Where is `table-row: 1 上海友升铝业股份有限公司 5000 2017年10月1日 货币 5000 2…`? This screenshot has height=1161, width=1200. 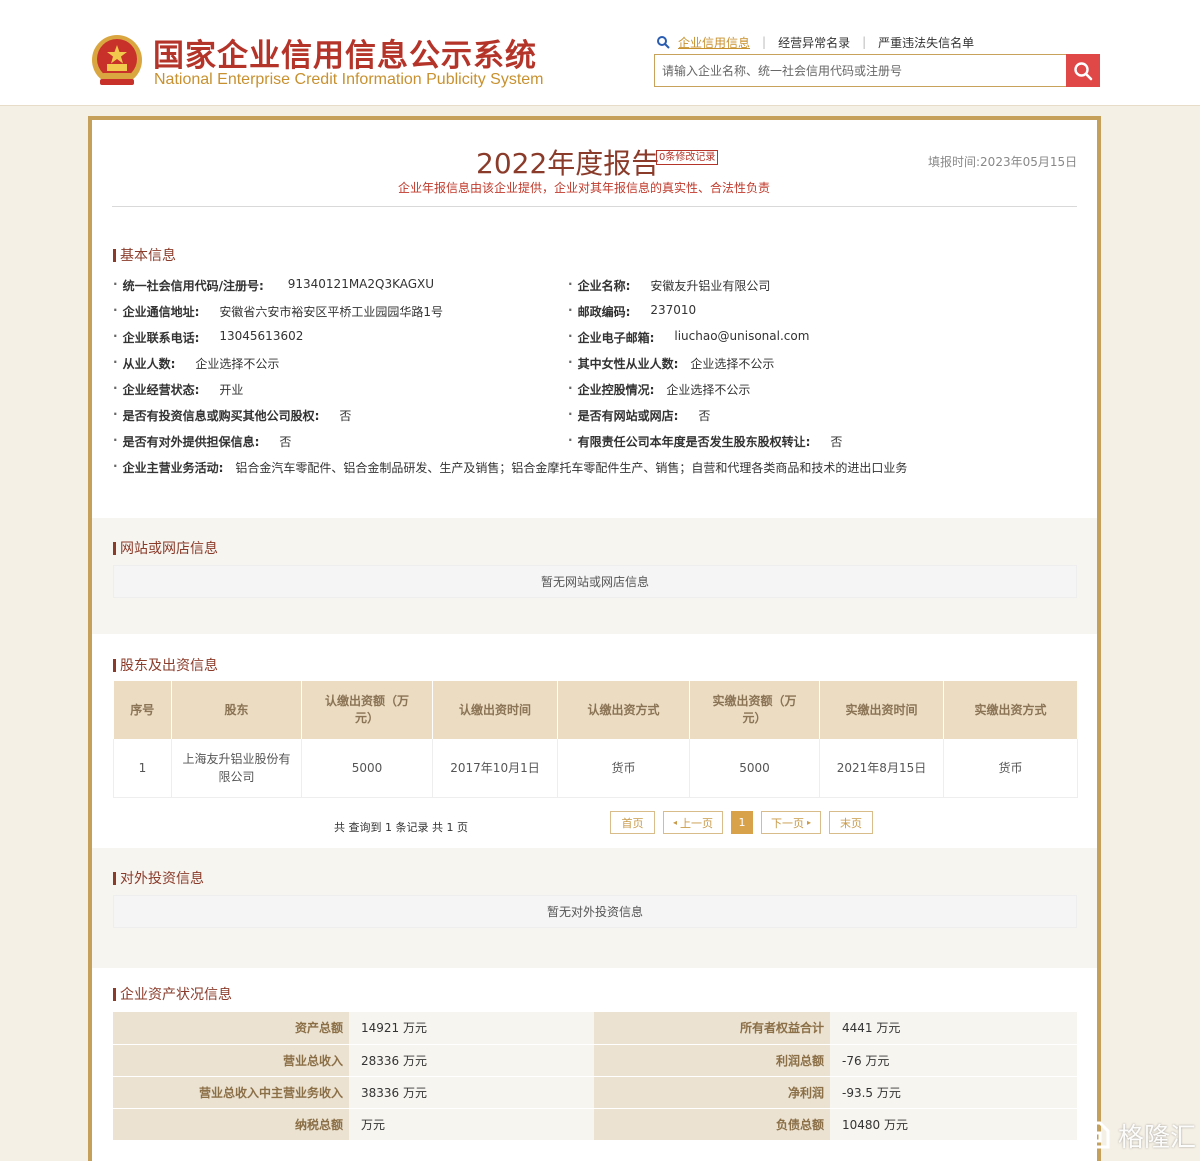 table-row: 1 上海友升铝业股份有限公司 5000 2017年10月1日 货币 5000 2… is located at coordinates (595, 768).